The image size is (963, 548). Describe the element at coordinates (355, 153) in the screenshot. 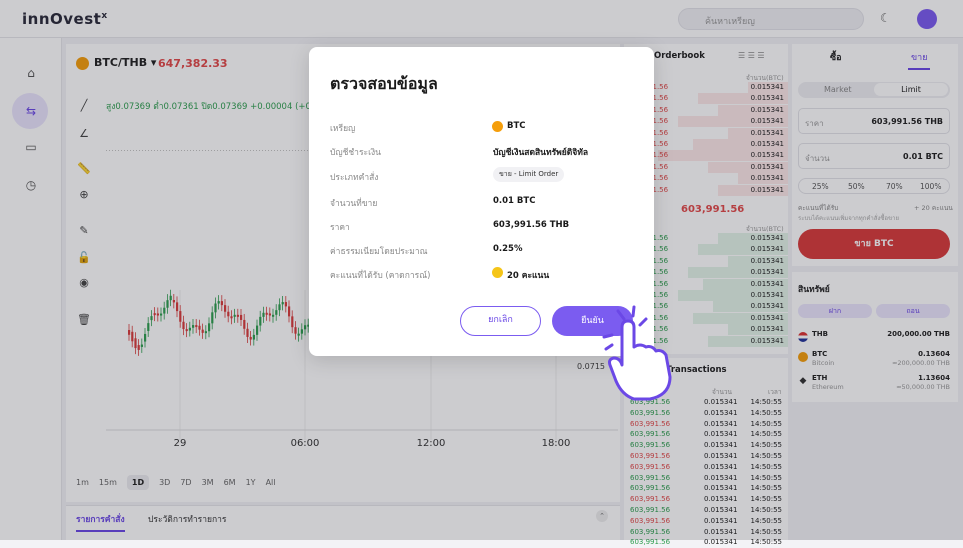

I see `row-key: บัญชีชำระเงิน` at that location.